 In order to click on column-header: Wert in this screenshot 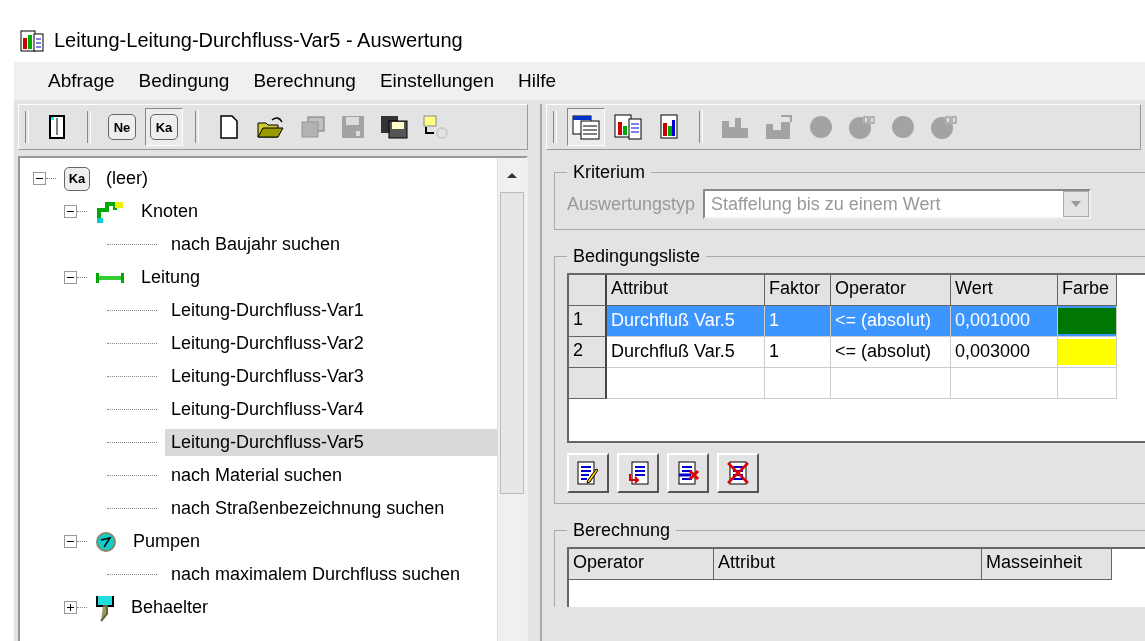, I will do `click(1004, 290)`.